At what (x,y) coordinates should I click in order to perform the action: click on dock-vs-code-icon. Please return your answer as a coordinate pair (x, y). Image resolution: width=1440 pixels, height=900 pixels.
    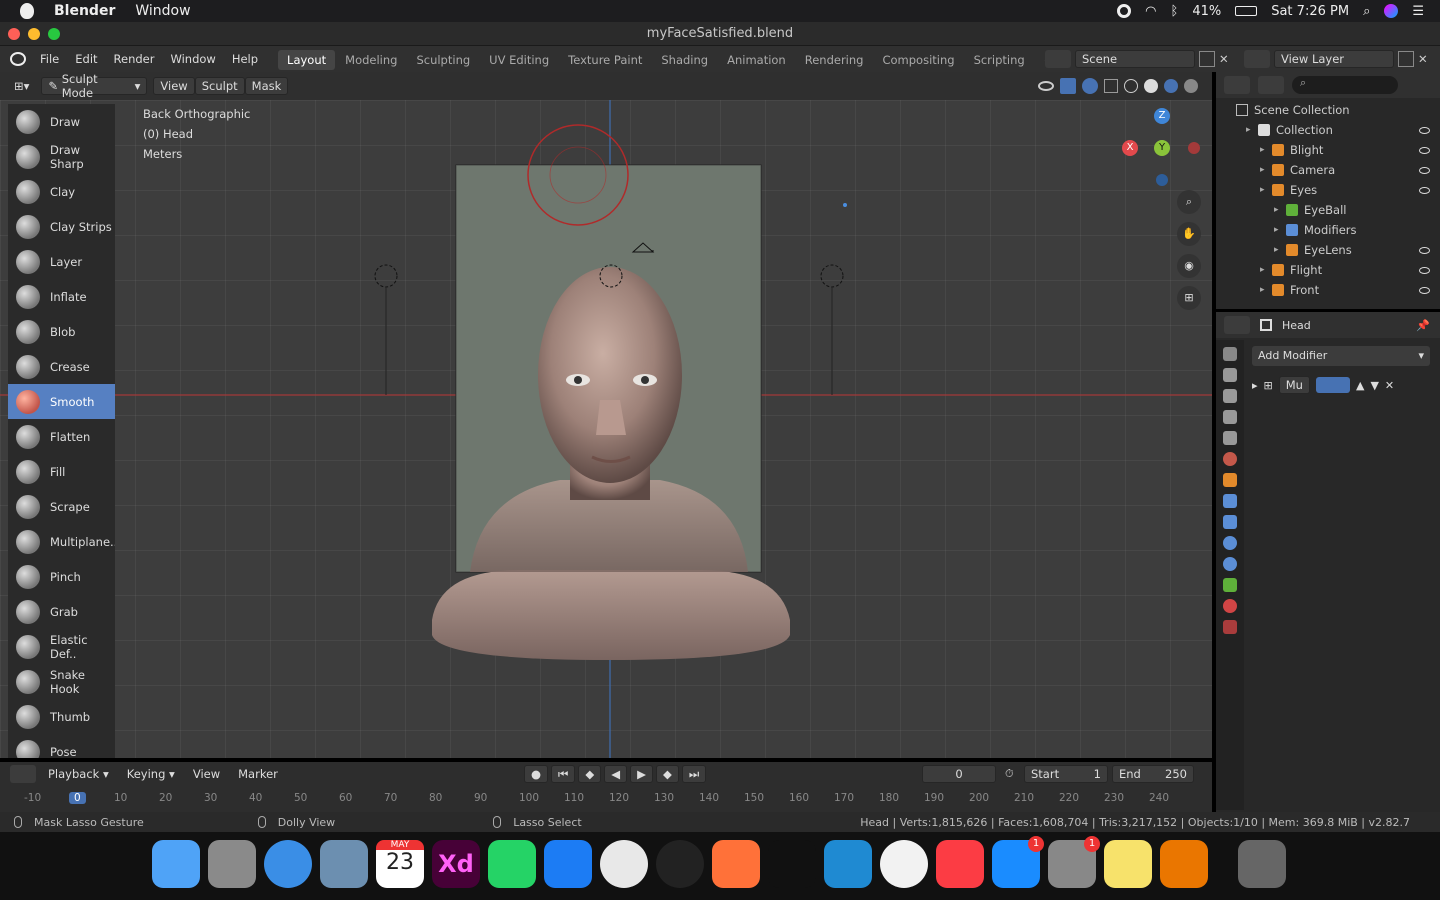
    Looking at the image, I should click on (848, 864).